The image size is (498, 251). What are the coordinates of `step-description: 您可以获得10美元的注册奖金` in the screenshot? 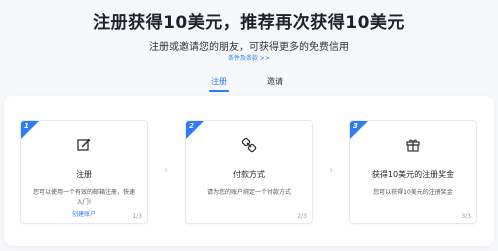 It's located at (413, 192).